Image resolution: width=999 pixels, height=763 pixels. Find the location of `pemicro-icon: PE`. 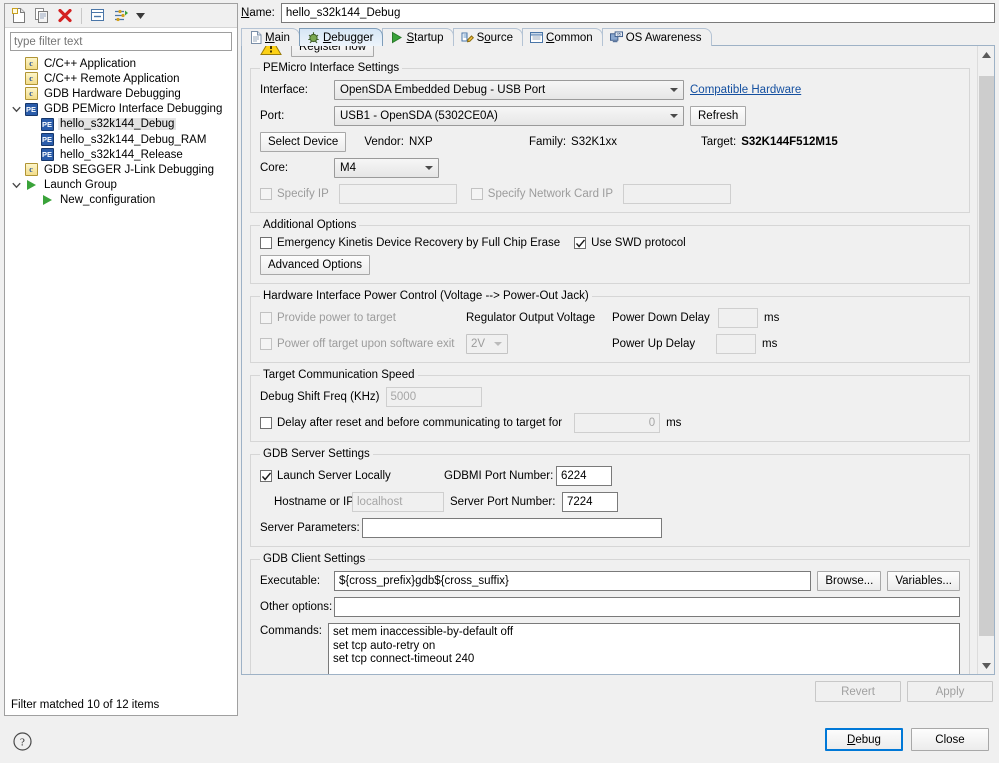

pemicro-icon: PE is located at coordinates (47, 155).